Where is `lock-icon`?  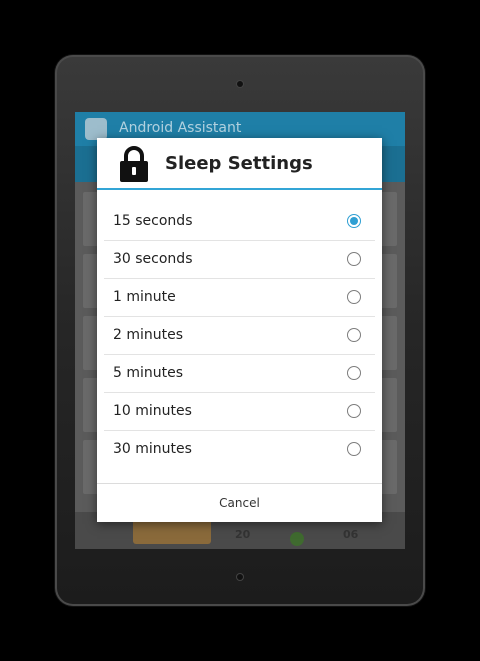 lock-icon is located at coordinates (134, 164).